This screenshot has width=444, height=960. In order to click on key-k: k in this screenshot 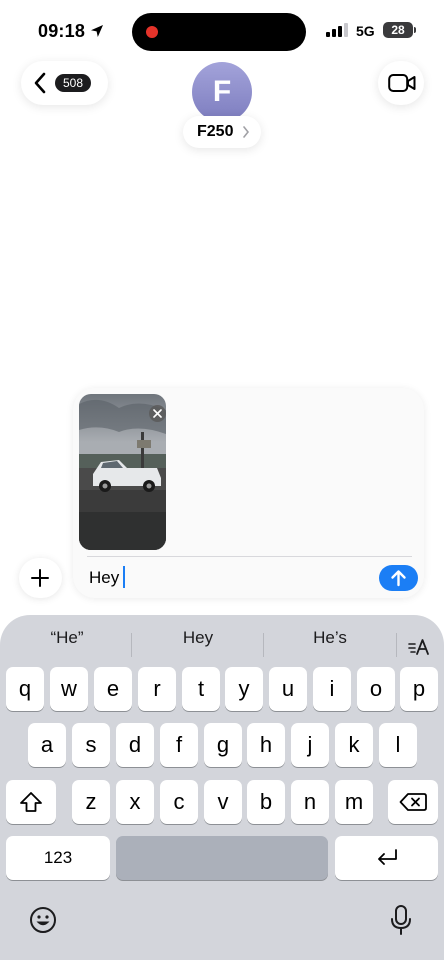, I will do `click(354, 745)`.